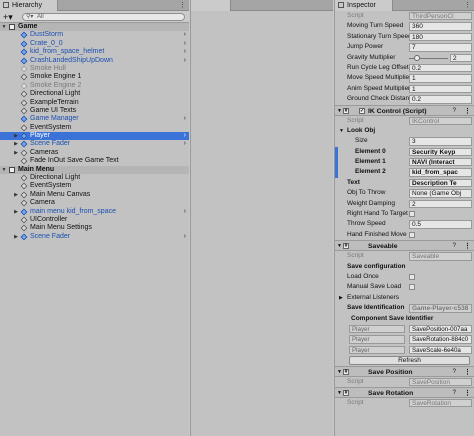  What do you see at coordinates (404, 392) in the screenshot?
I see `save-rotation-header: ▼ # Save Rotation ? ⋮` at bounding box center [404, 392].